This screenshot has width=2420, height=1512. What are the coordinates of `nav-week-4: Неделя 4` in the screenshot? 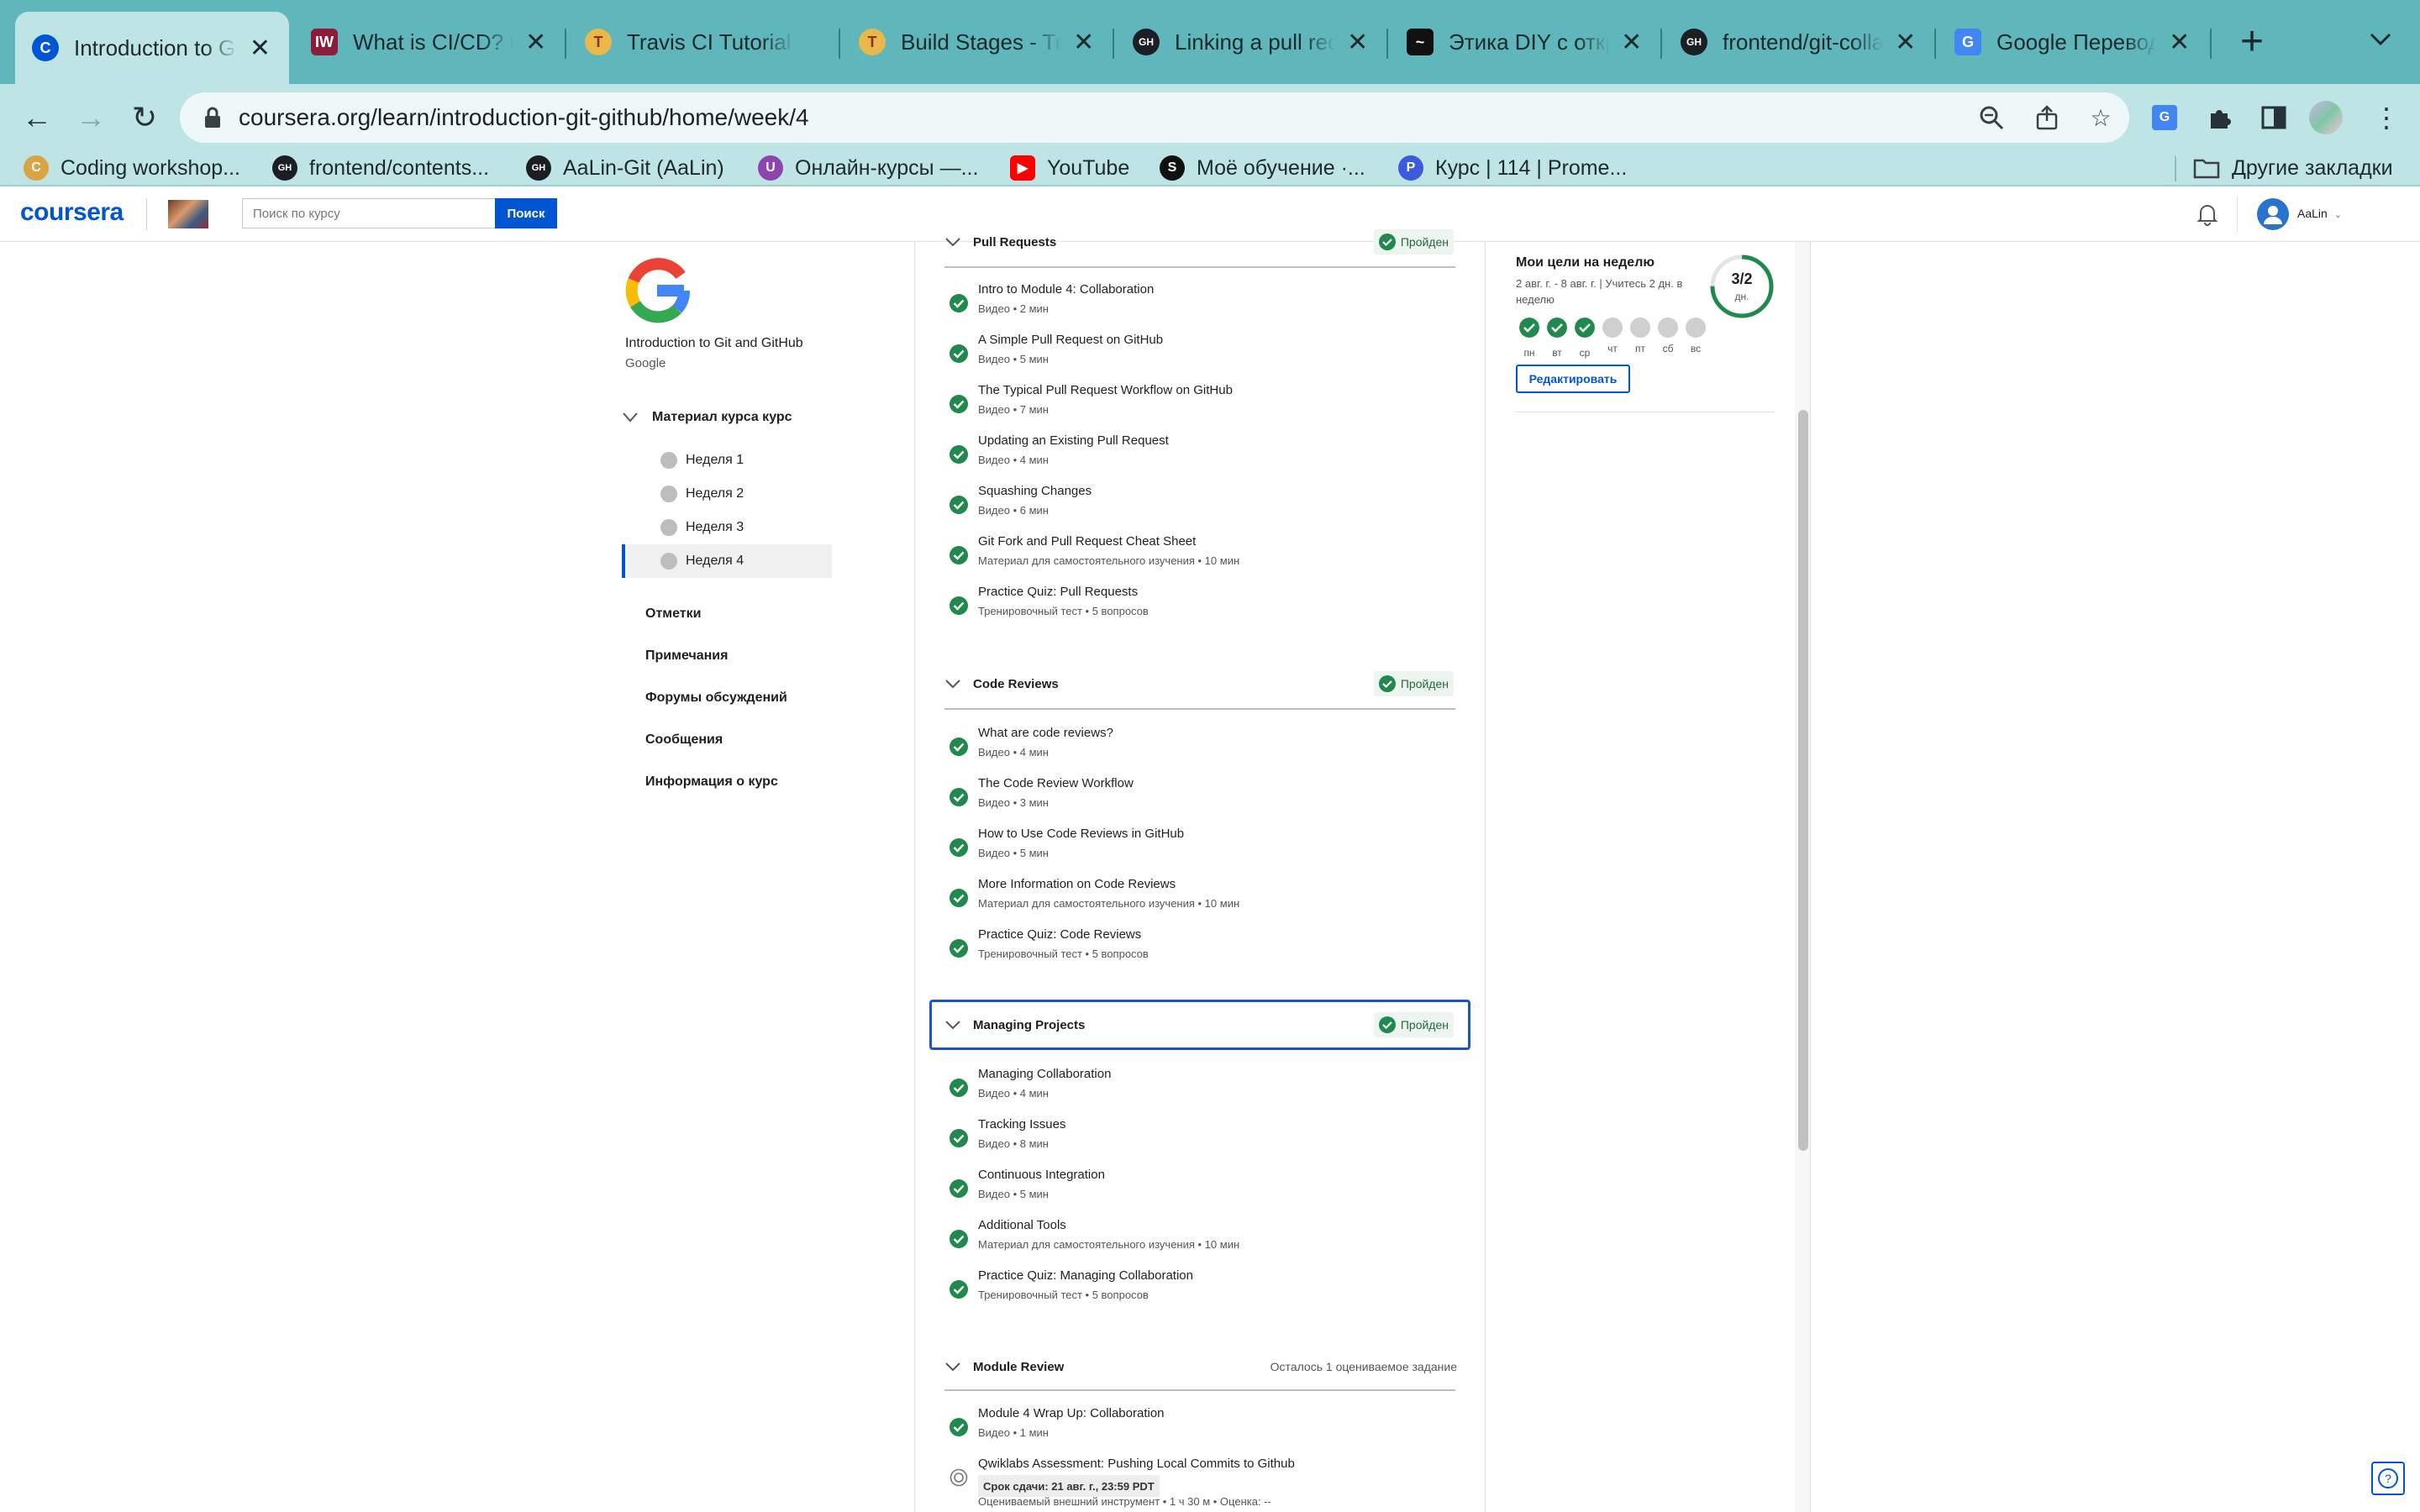 It's located at (727, 561).